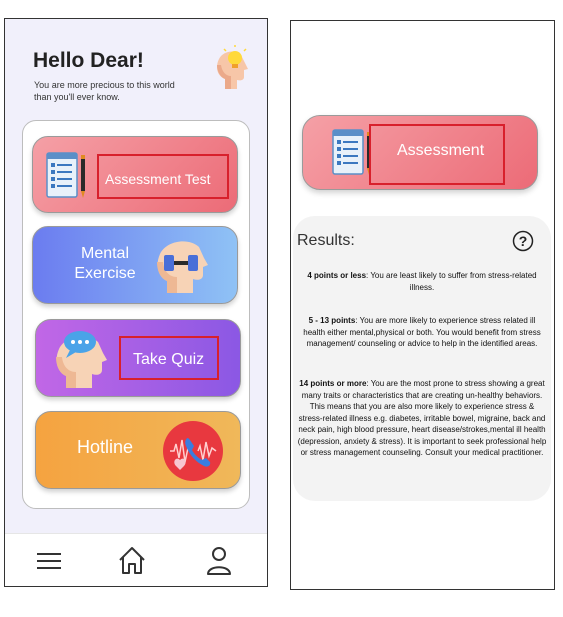 The width and height of the screenshot is (563, 617). I want to click on checklist-pen-icon, so click(65, 175).